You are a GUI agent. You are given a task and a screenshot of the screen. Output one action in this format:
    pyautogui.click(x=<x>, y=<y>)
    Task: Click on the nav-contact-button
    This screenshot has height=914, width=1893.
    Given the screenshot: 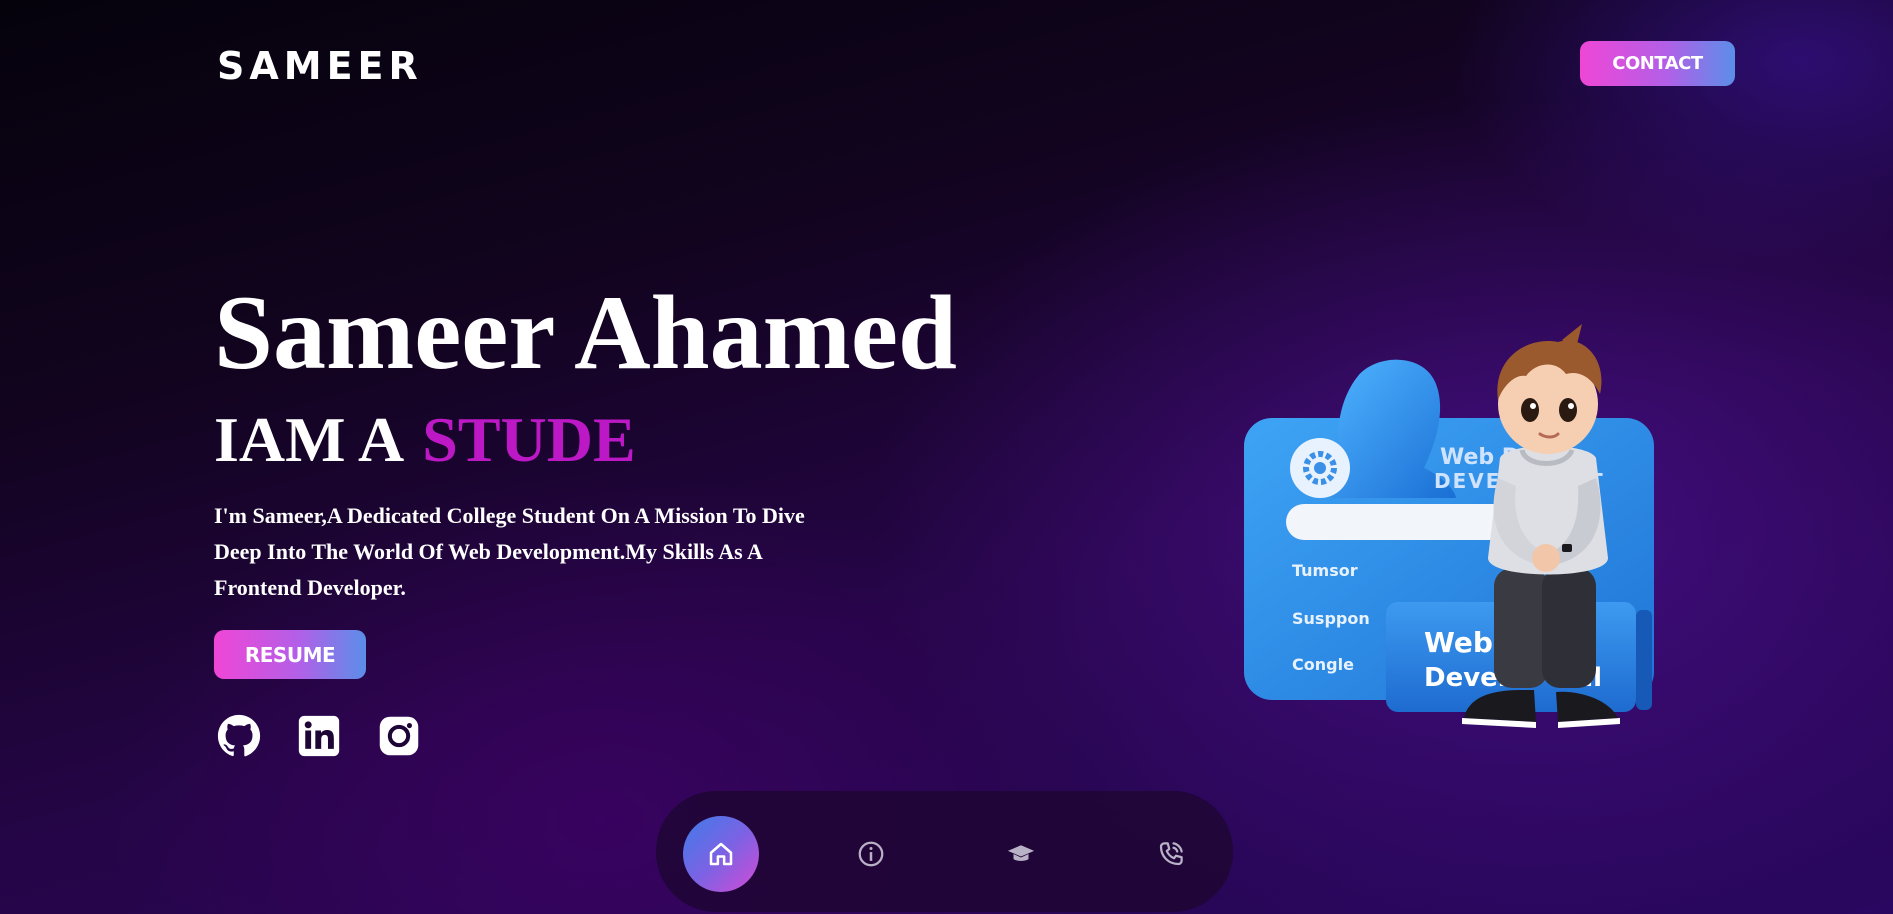 What is the action you would take?
    pyautogui.click(x=1171, y=854)
    